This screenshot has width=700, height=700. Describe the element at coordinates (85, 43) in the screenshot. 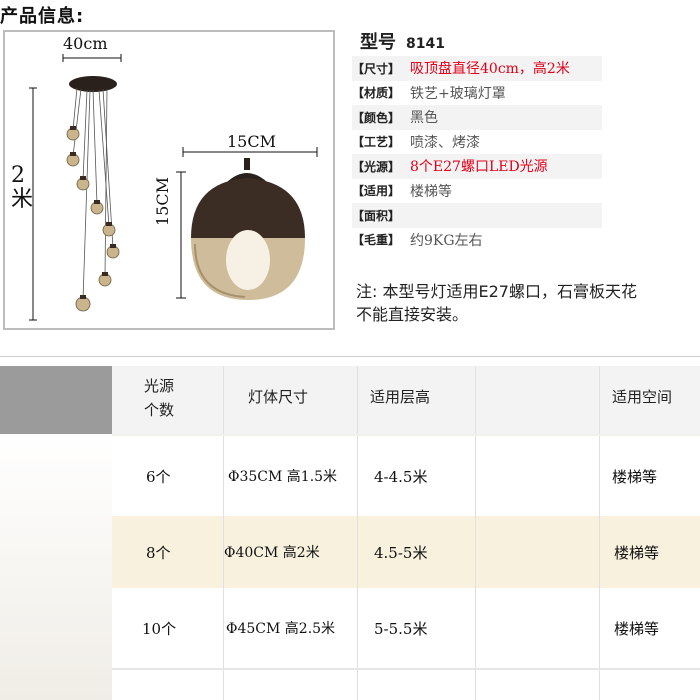

I see `dim-plate-diameter: 40cm` at that location.